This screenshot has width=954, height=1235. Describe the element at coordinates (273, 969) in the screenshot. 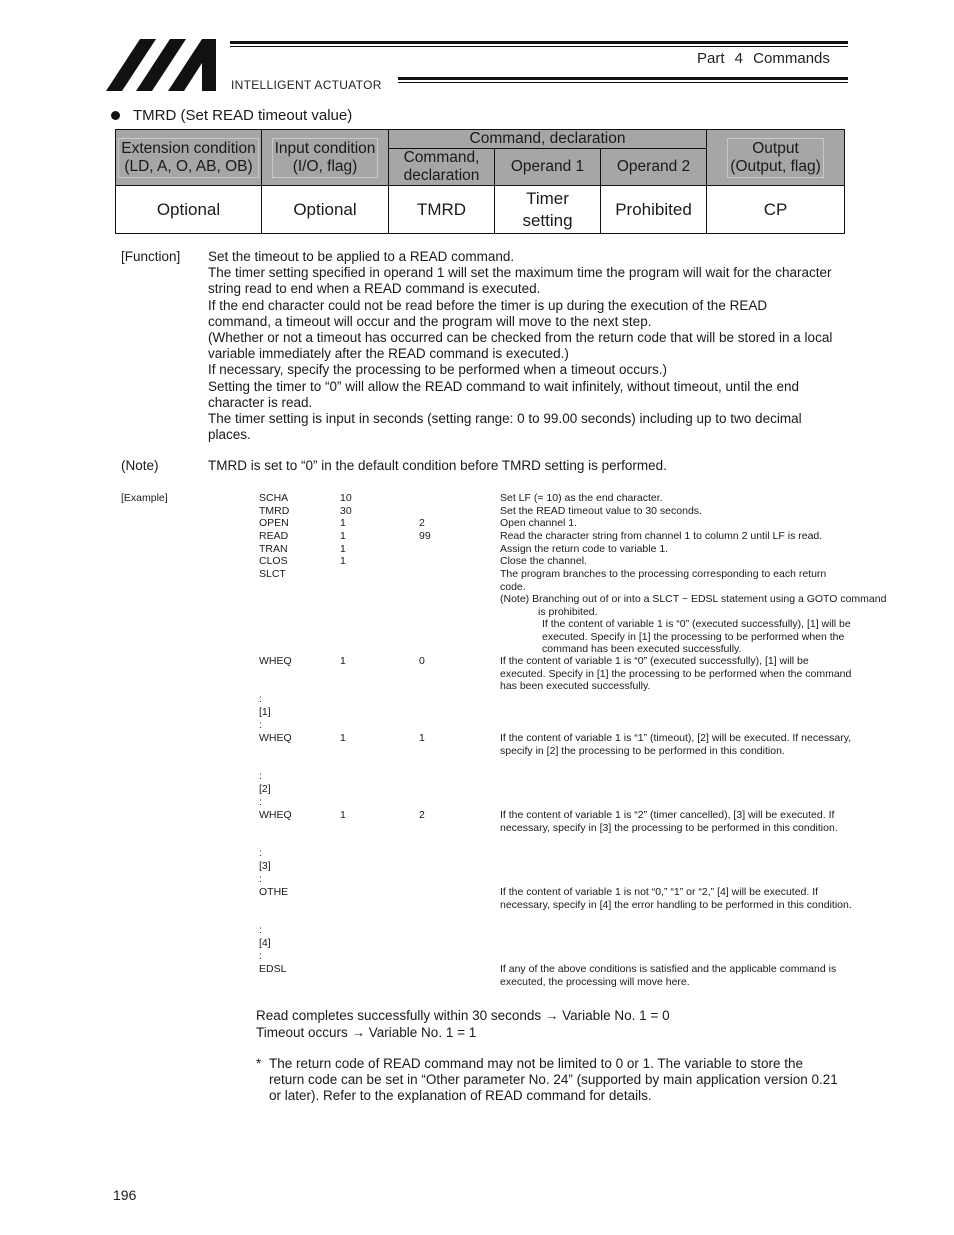

I see `example-cmd: EDSL` at that location.